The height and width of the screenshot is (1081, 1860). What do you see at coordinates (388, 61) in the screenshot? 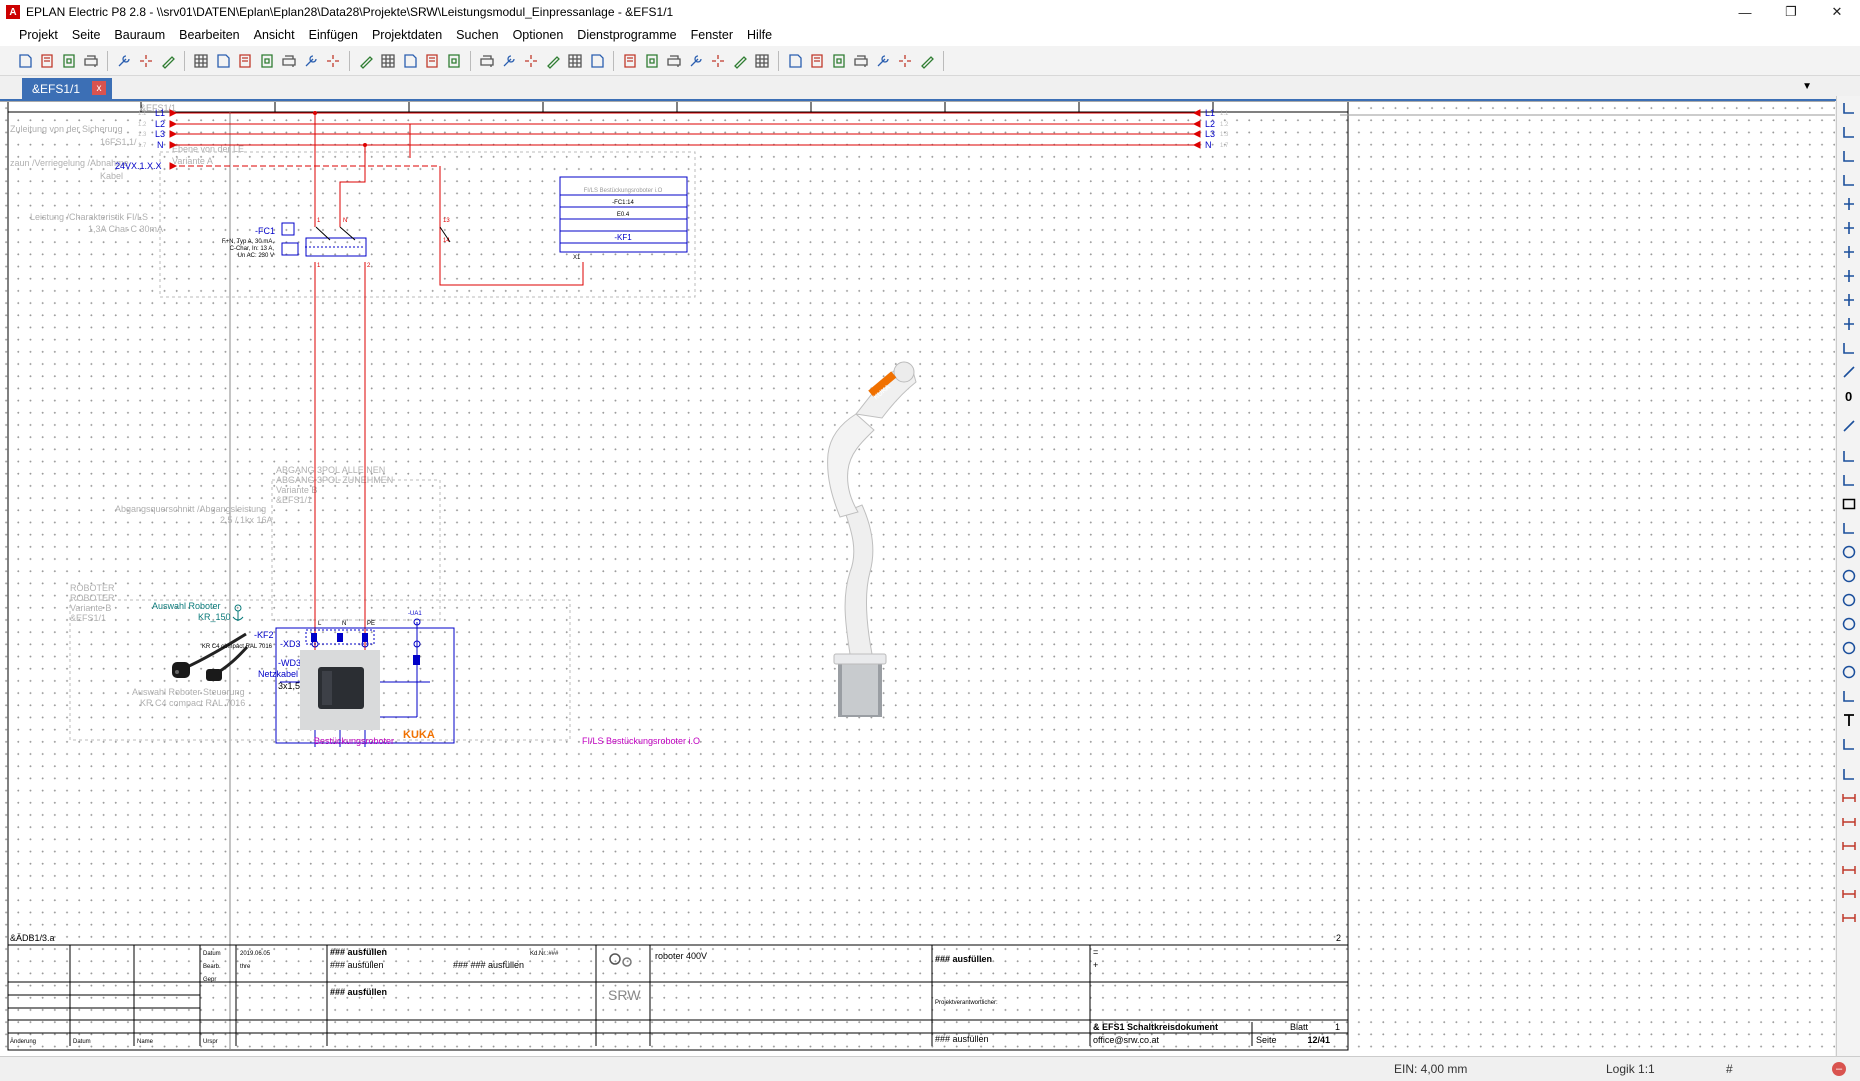
I see `connection-symbol-icon` at bounding box center [388, 61].